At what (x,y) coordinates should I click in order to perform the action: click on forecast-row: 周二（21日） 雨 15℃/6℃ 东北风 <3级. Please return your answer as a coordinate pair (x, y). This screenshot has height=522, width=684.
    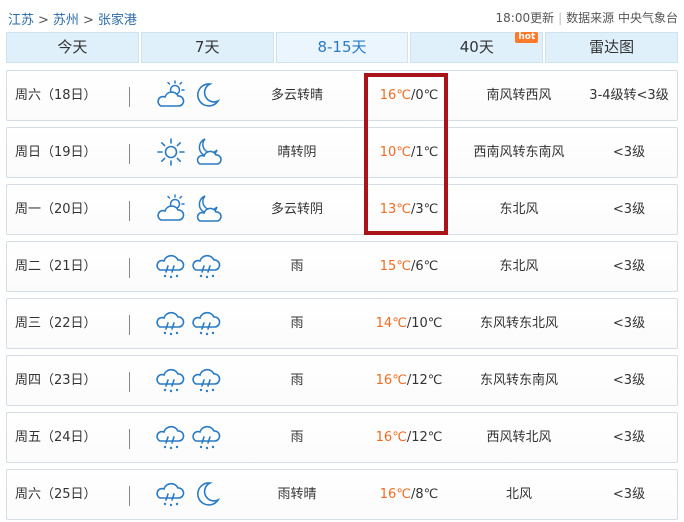
    Looking at the image, I should click on (342, 266).